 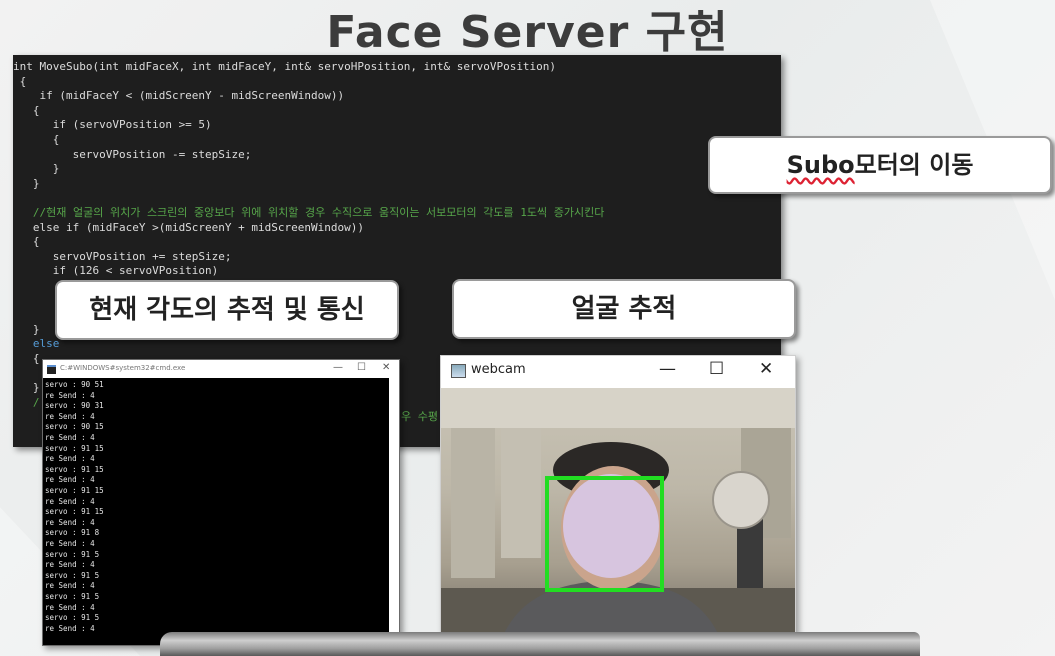 What do you see at coordinates (227, 310) in the screenshot?
I see `callout-angle-tracking: 현재 각도의 추적 및 통신` at bounding box center [227, 310].